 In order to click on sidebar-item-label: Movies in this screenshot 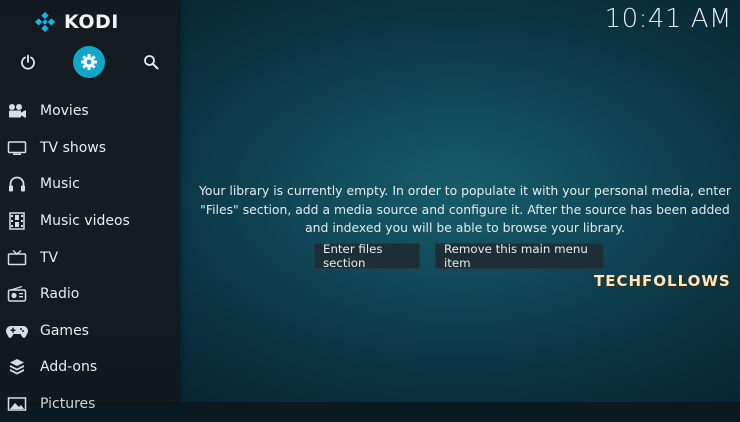, I will do `click(64, 111)`.